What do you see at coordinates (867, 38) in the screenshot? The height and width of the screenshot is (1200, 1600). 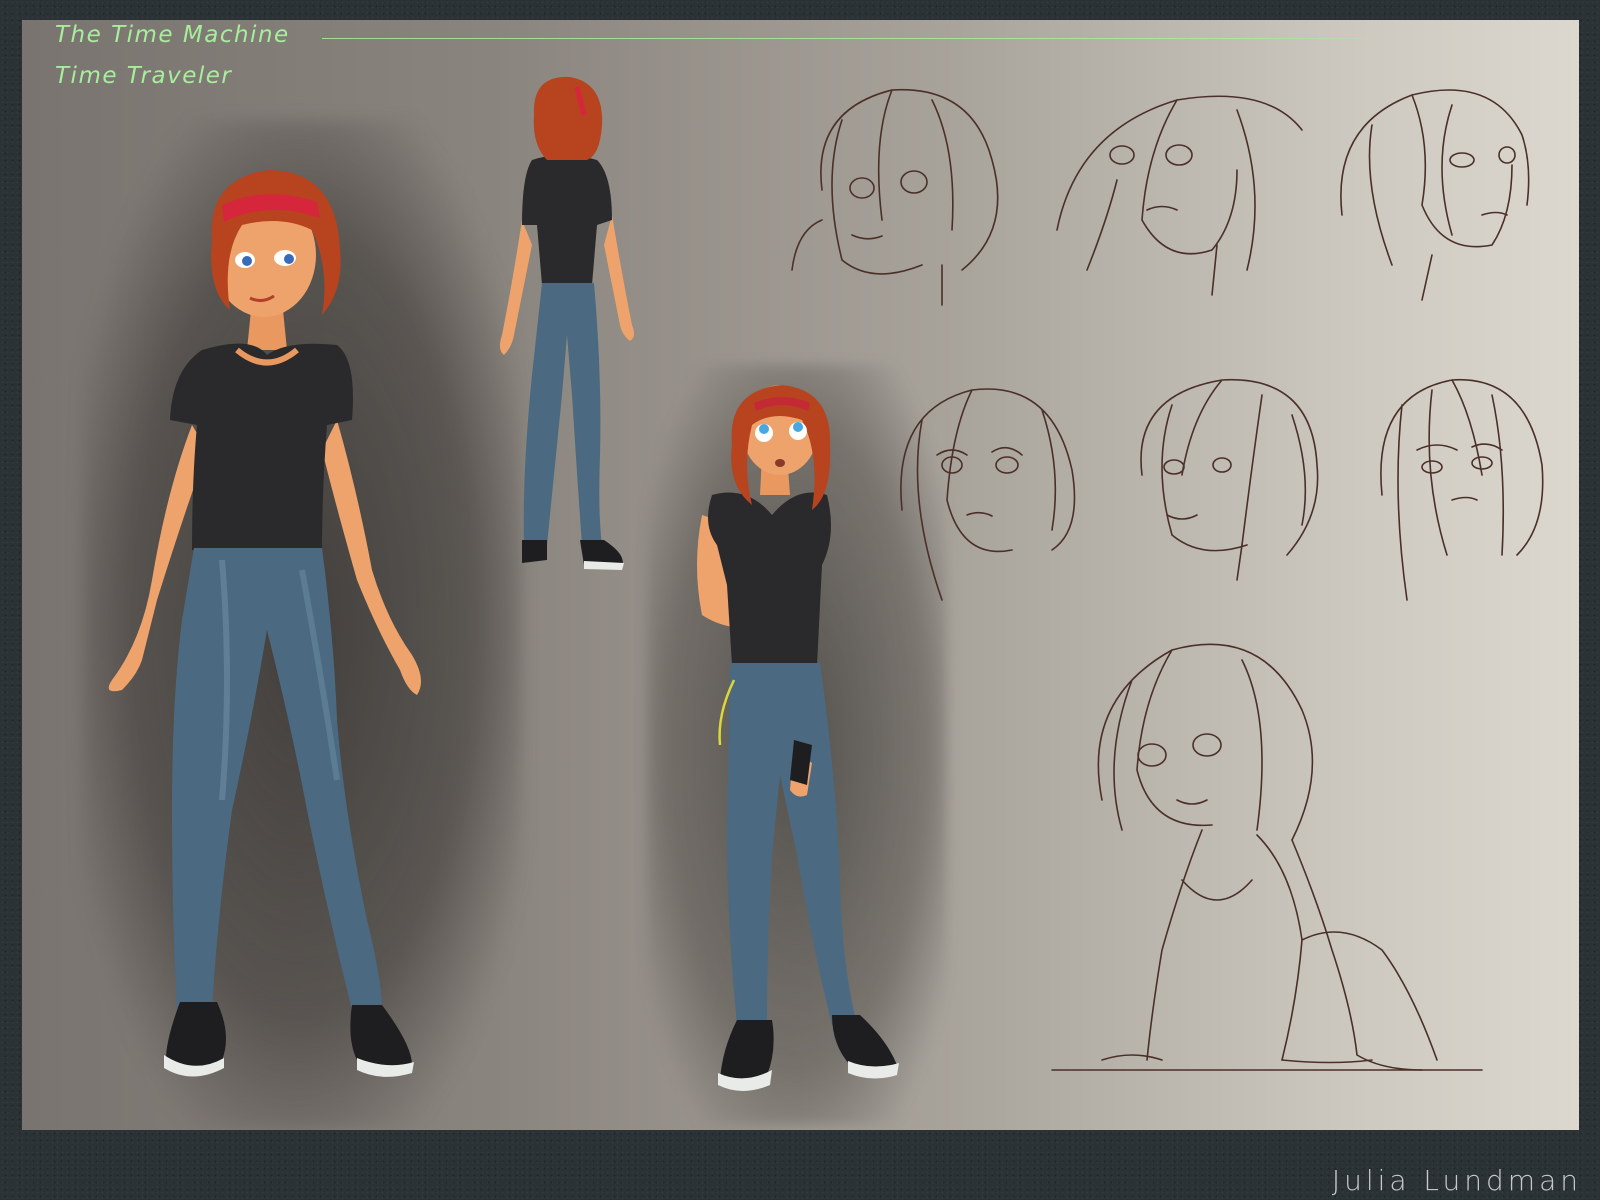 I see `title-rule` at bounding box center [867, 38].